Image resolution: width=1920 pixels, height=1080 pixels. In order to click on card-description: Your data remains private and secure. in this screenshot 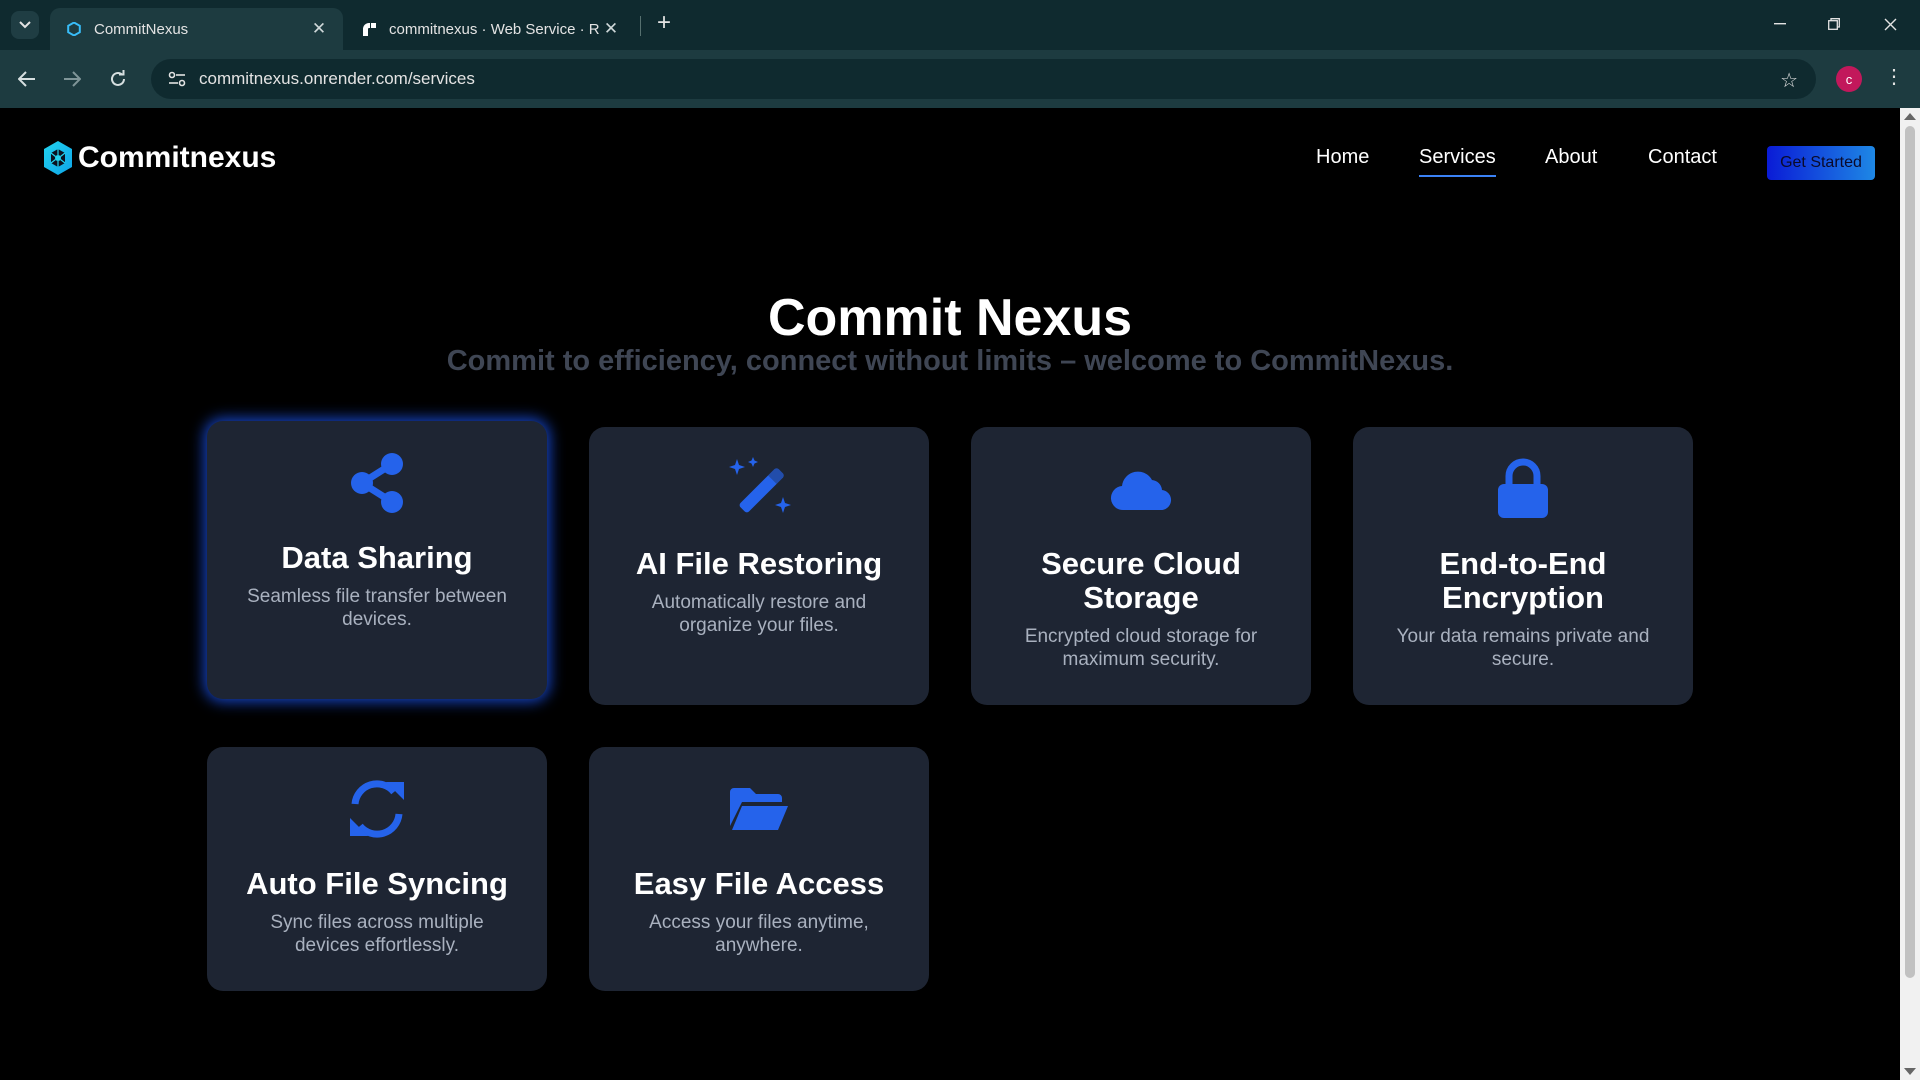, I will do `click(1523, 648)`.